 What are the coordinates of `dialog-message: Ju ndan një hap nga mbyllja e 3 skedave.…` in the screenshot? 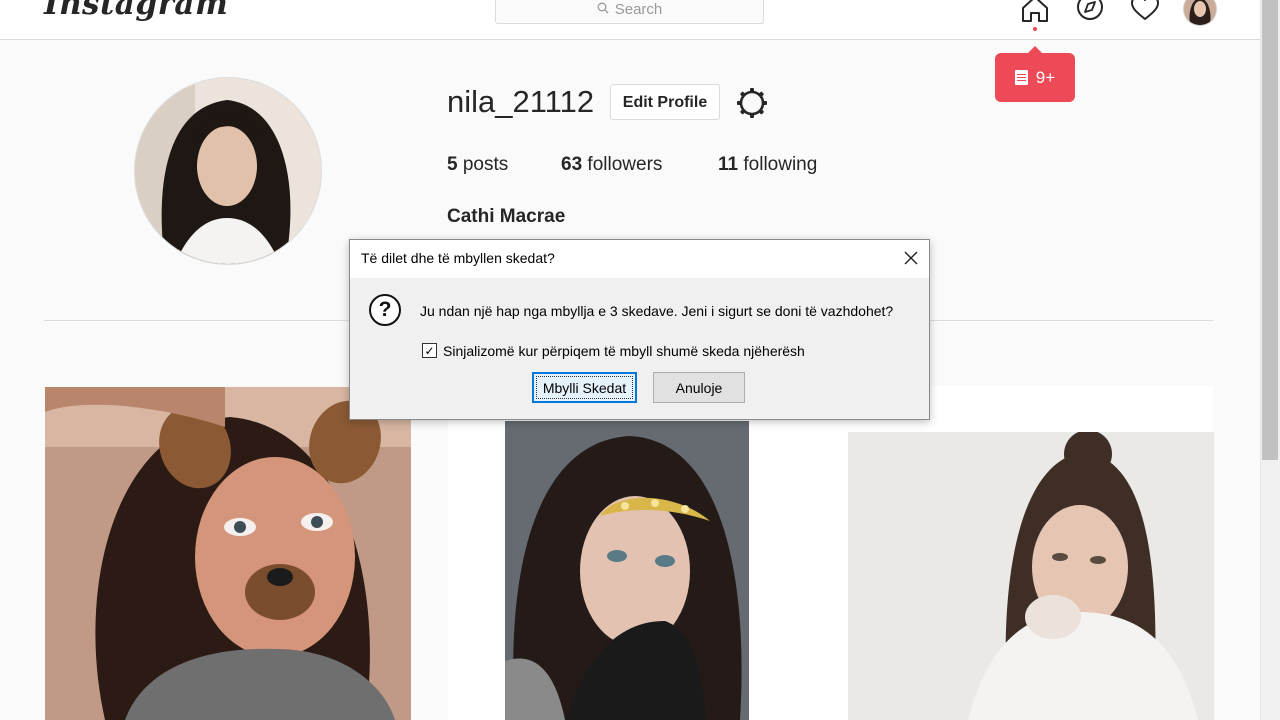 It's located at (657, 311).